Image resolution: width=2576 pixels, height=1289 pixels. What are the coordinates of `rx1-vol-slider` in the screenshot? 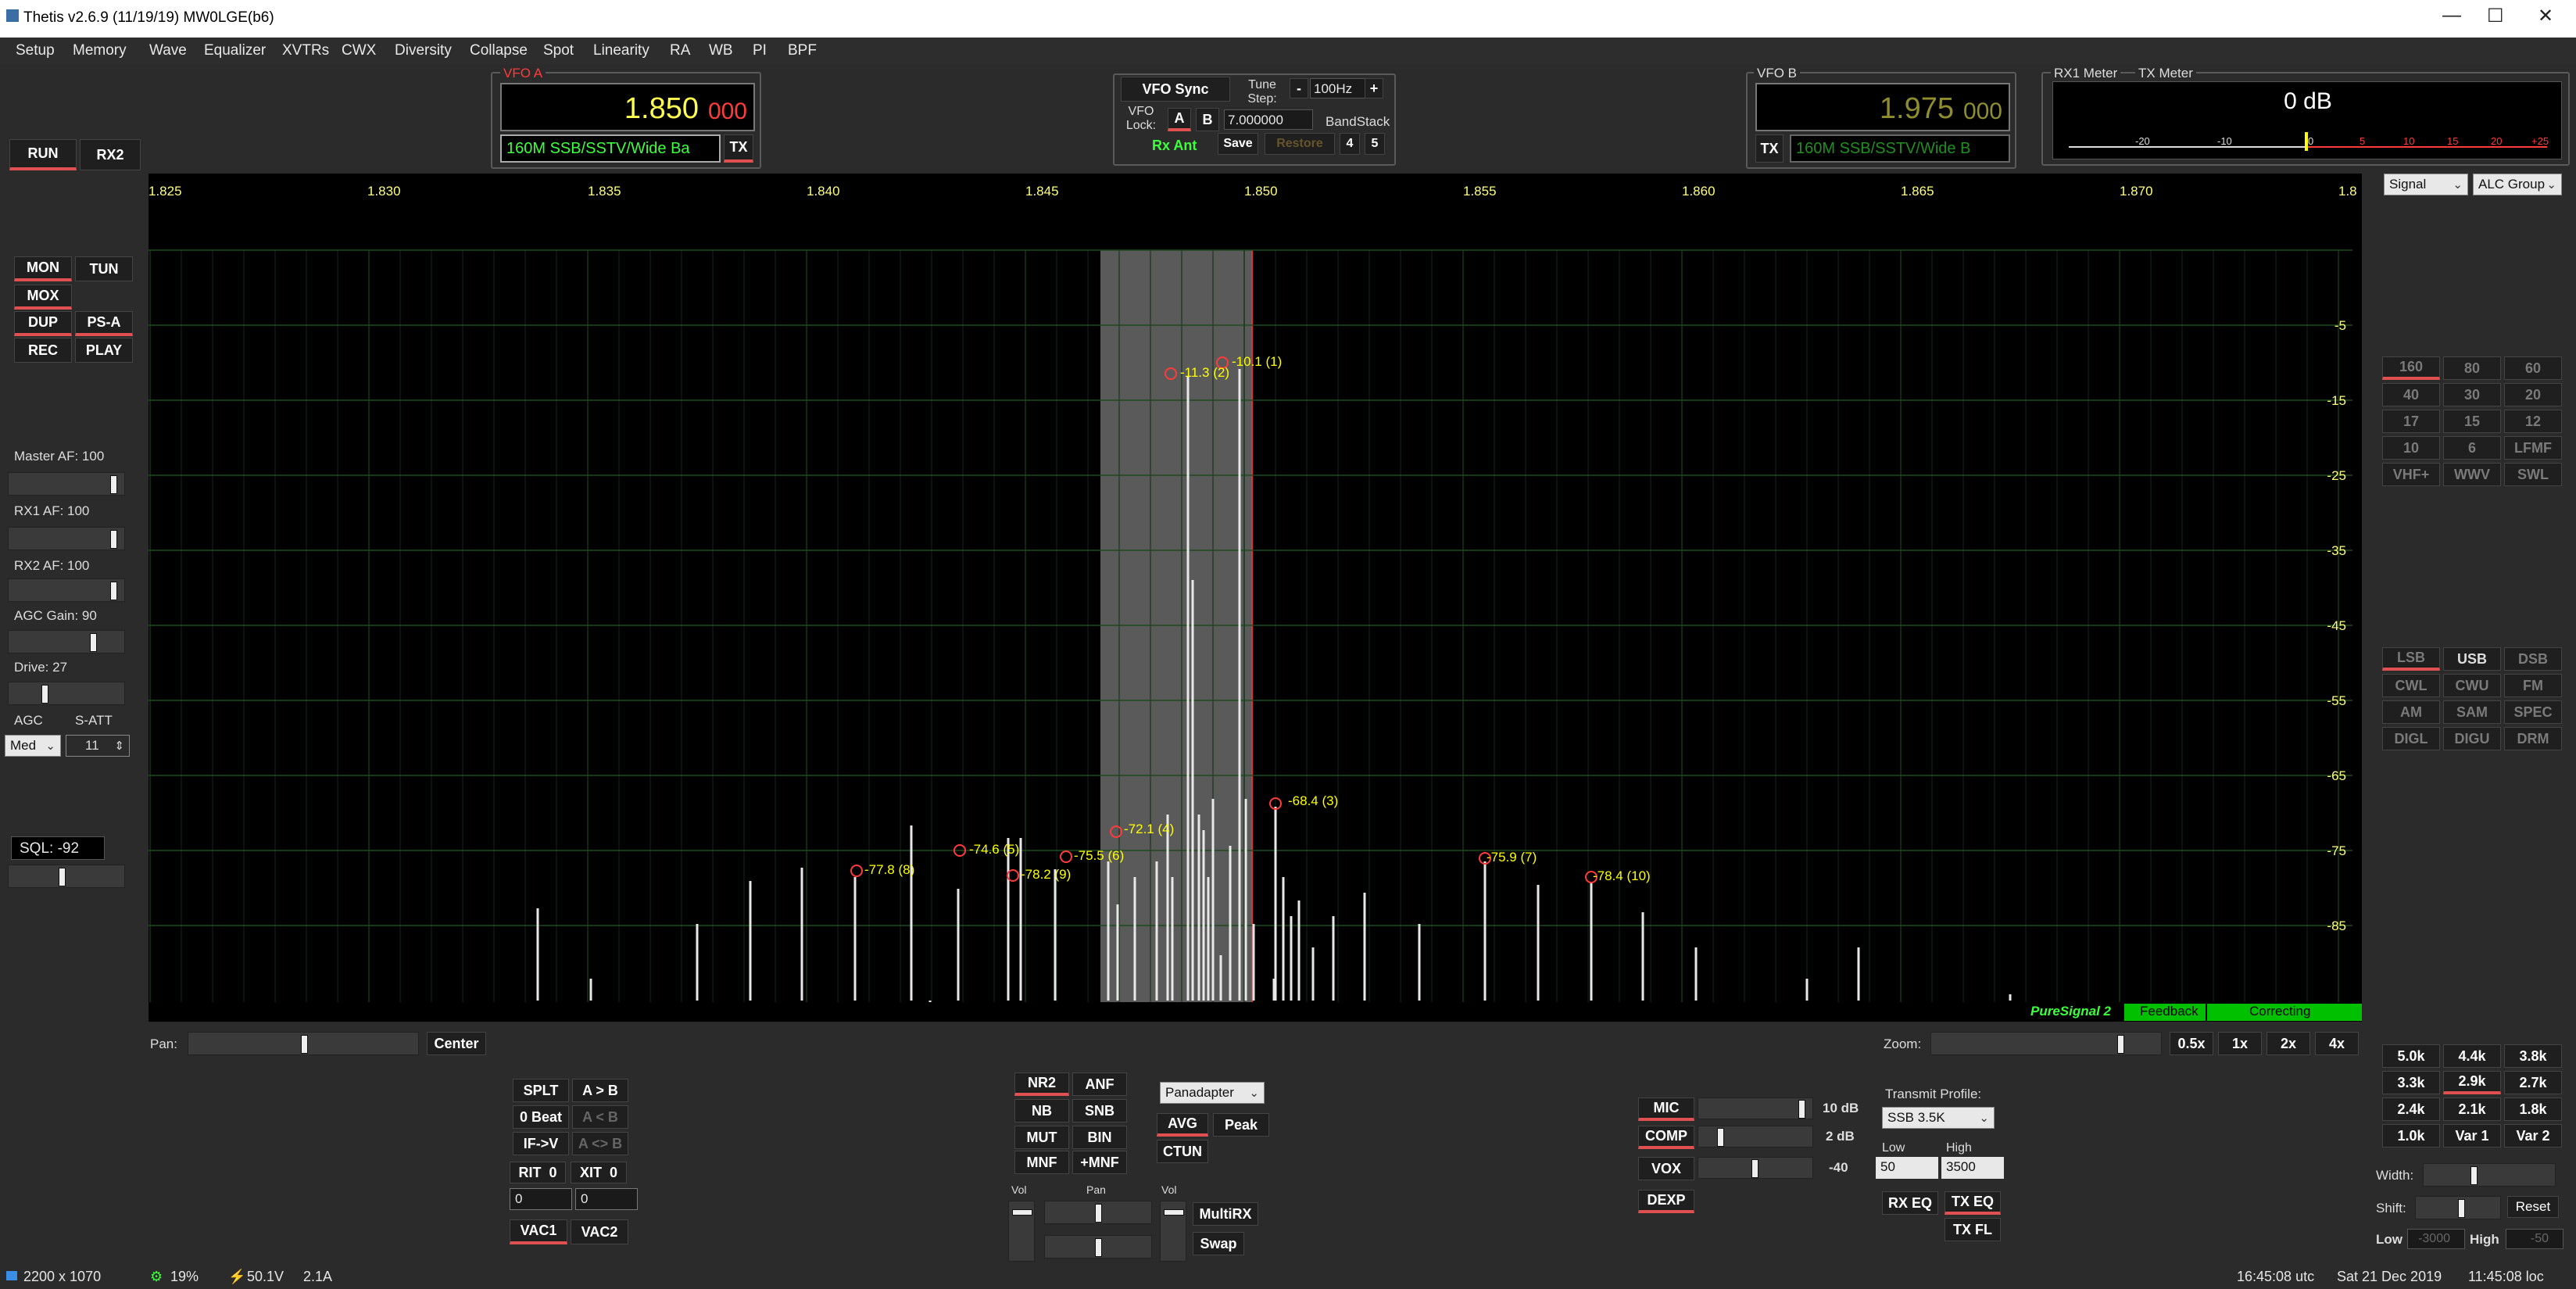 It's located at (1021, 1231).